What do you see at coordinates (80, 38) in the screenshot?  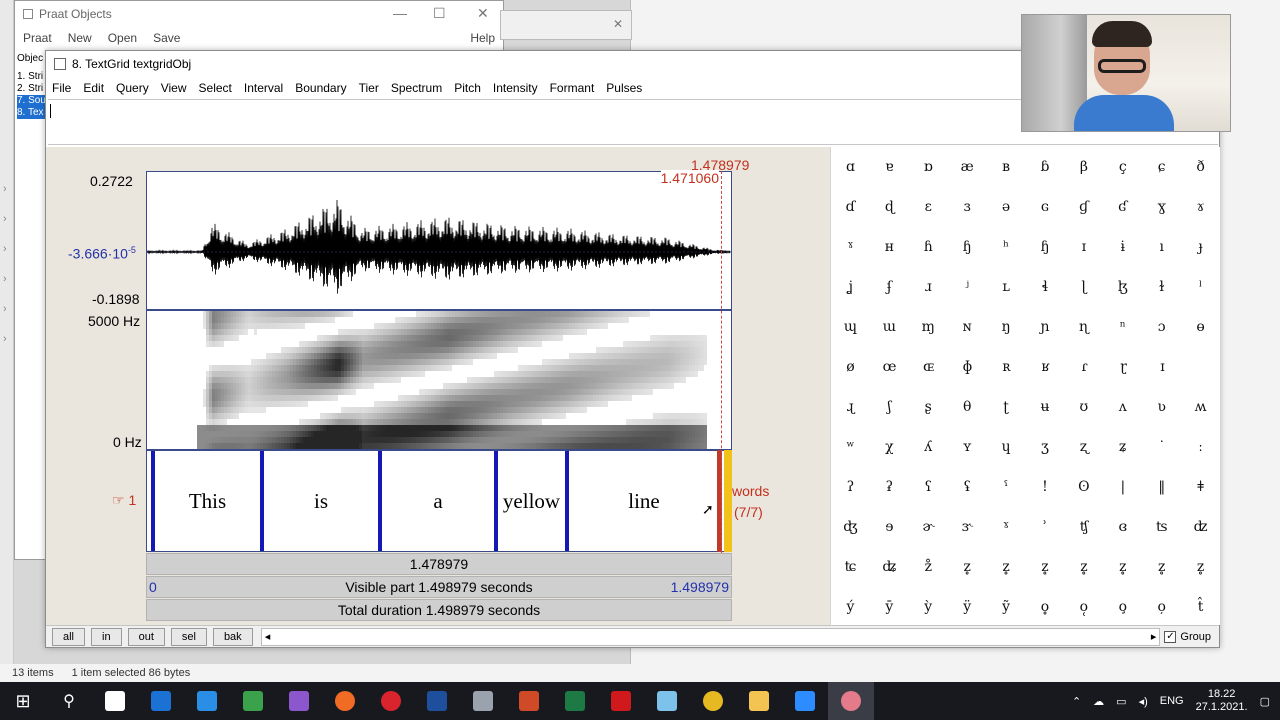 I see `menu-new: New` at bounding box center [80, 38].